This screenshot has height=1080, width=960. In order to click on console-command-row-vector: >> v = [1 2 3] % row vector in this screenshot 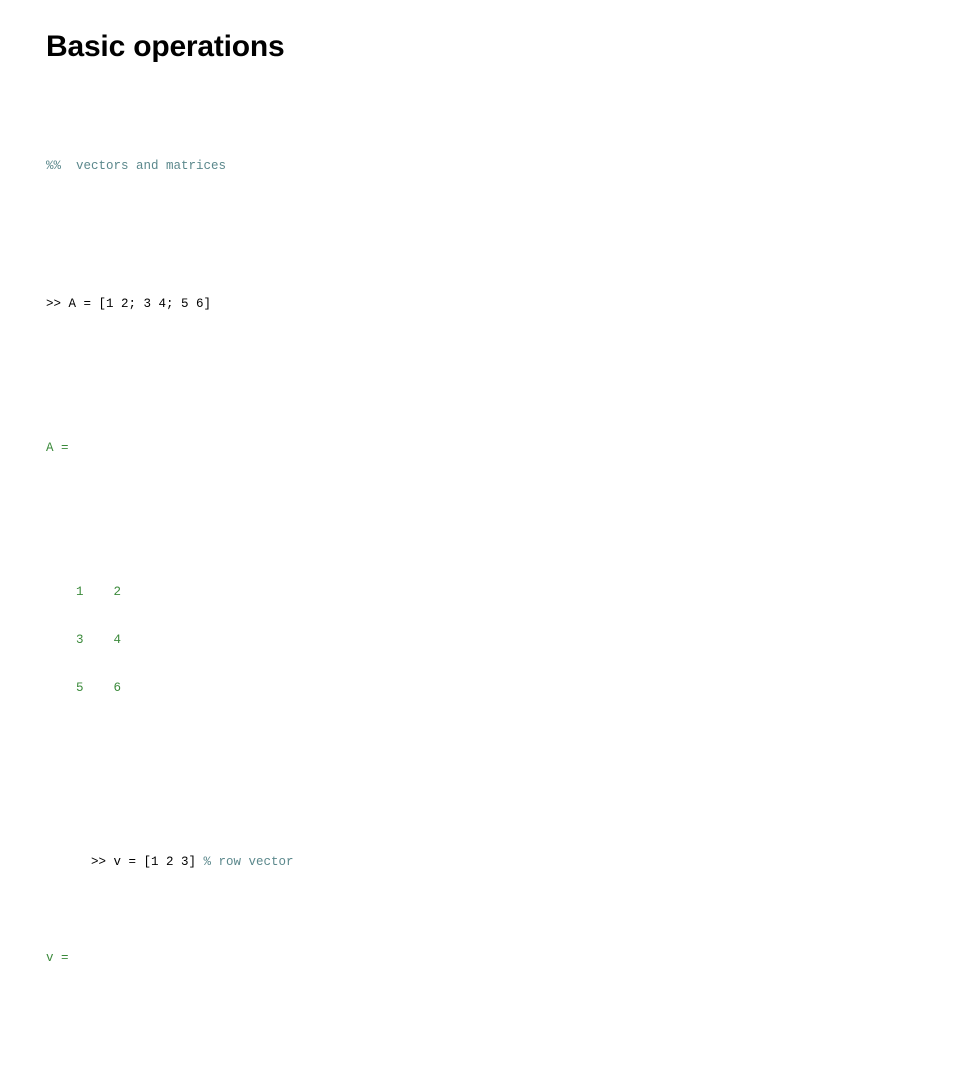, I will do `click(346, 862)`.